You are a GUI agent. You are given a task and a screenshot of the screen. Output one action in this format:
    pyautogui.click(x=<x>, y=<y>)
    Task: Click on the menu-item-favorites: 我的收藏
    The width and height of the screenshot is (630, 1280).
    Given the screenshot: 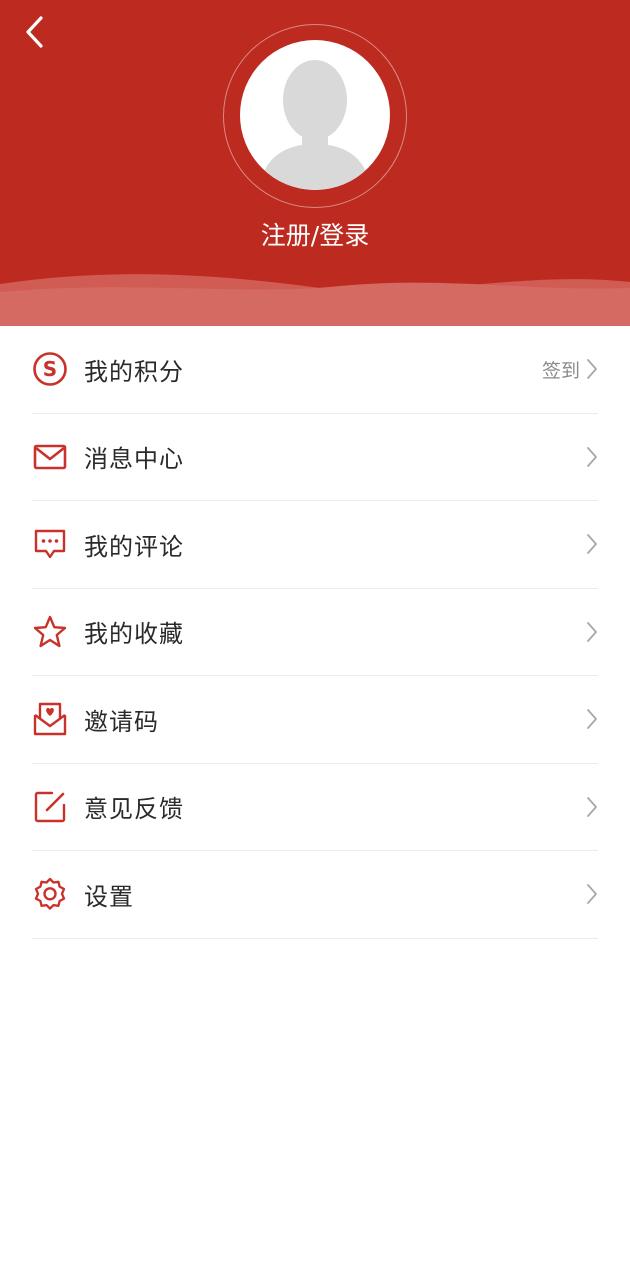 What is the action you would take?
    pyautogui.click(x=315, y=632)
    